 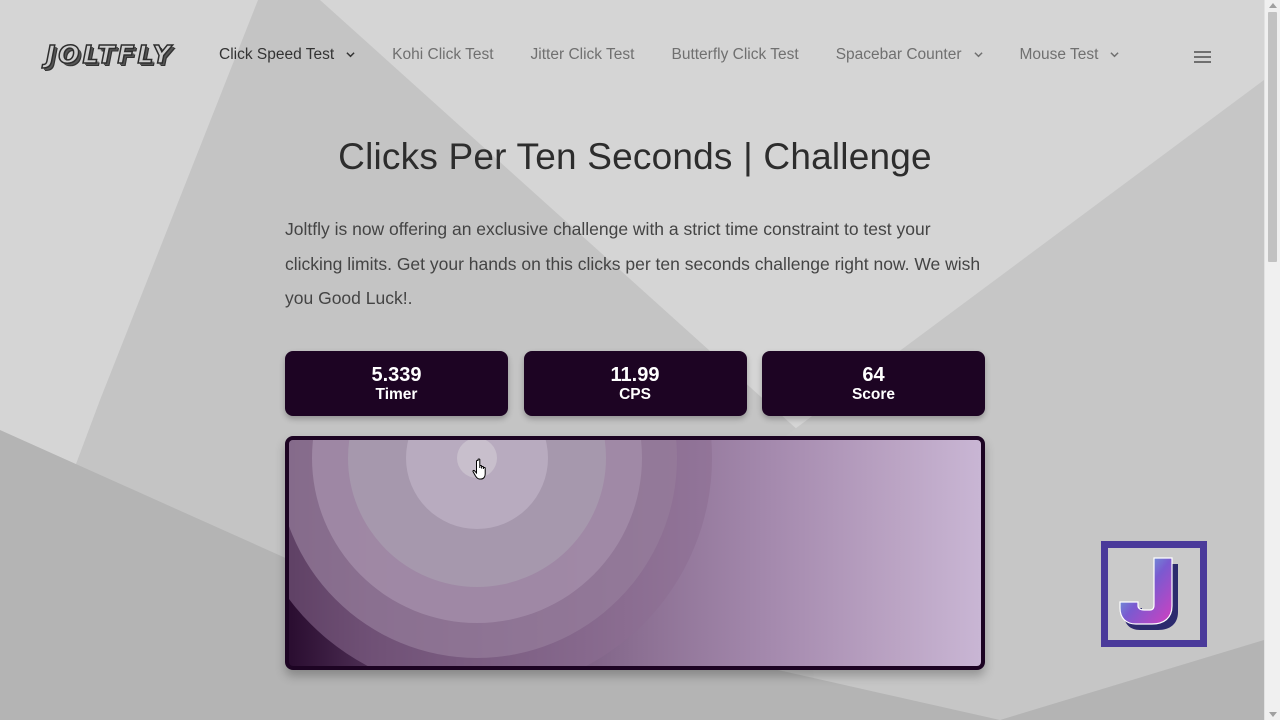 What do you see at coordinates (1273, 714) in the screenshot?
I see `scroll-down-arrow-icon` at bounding box center [1273, 714].